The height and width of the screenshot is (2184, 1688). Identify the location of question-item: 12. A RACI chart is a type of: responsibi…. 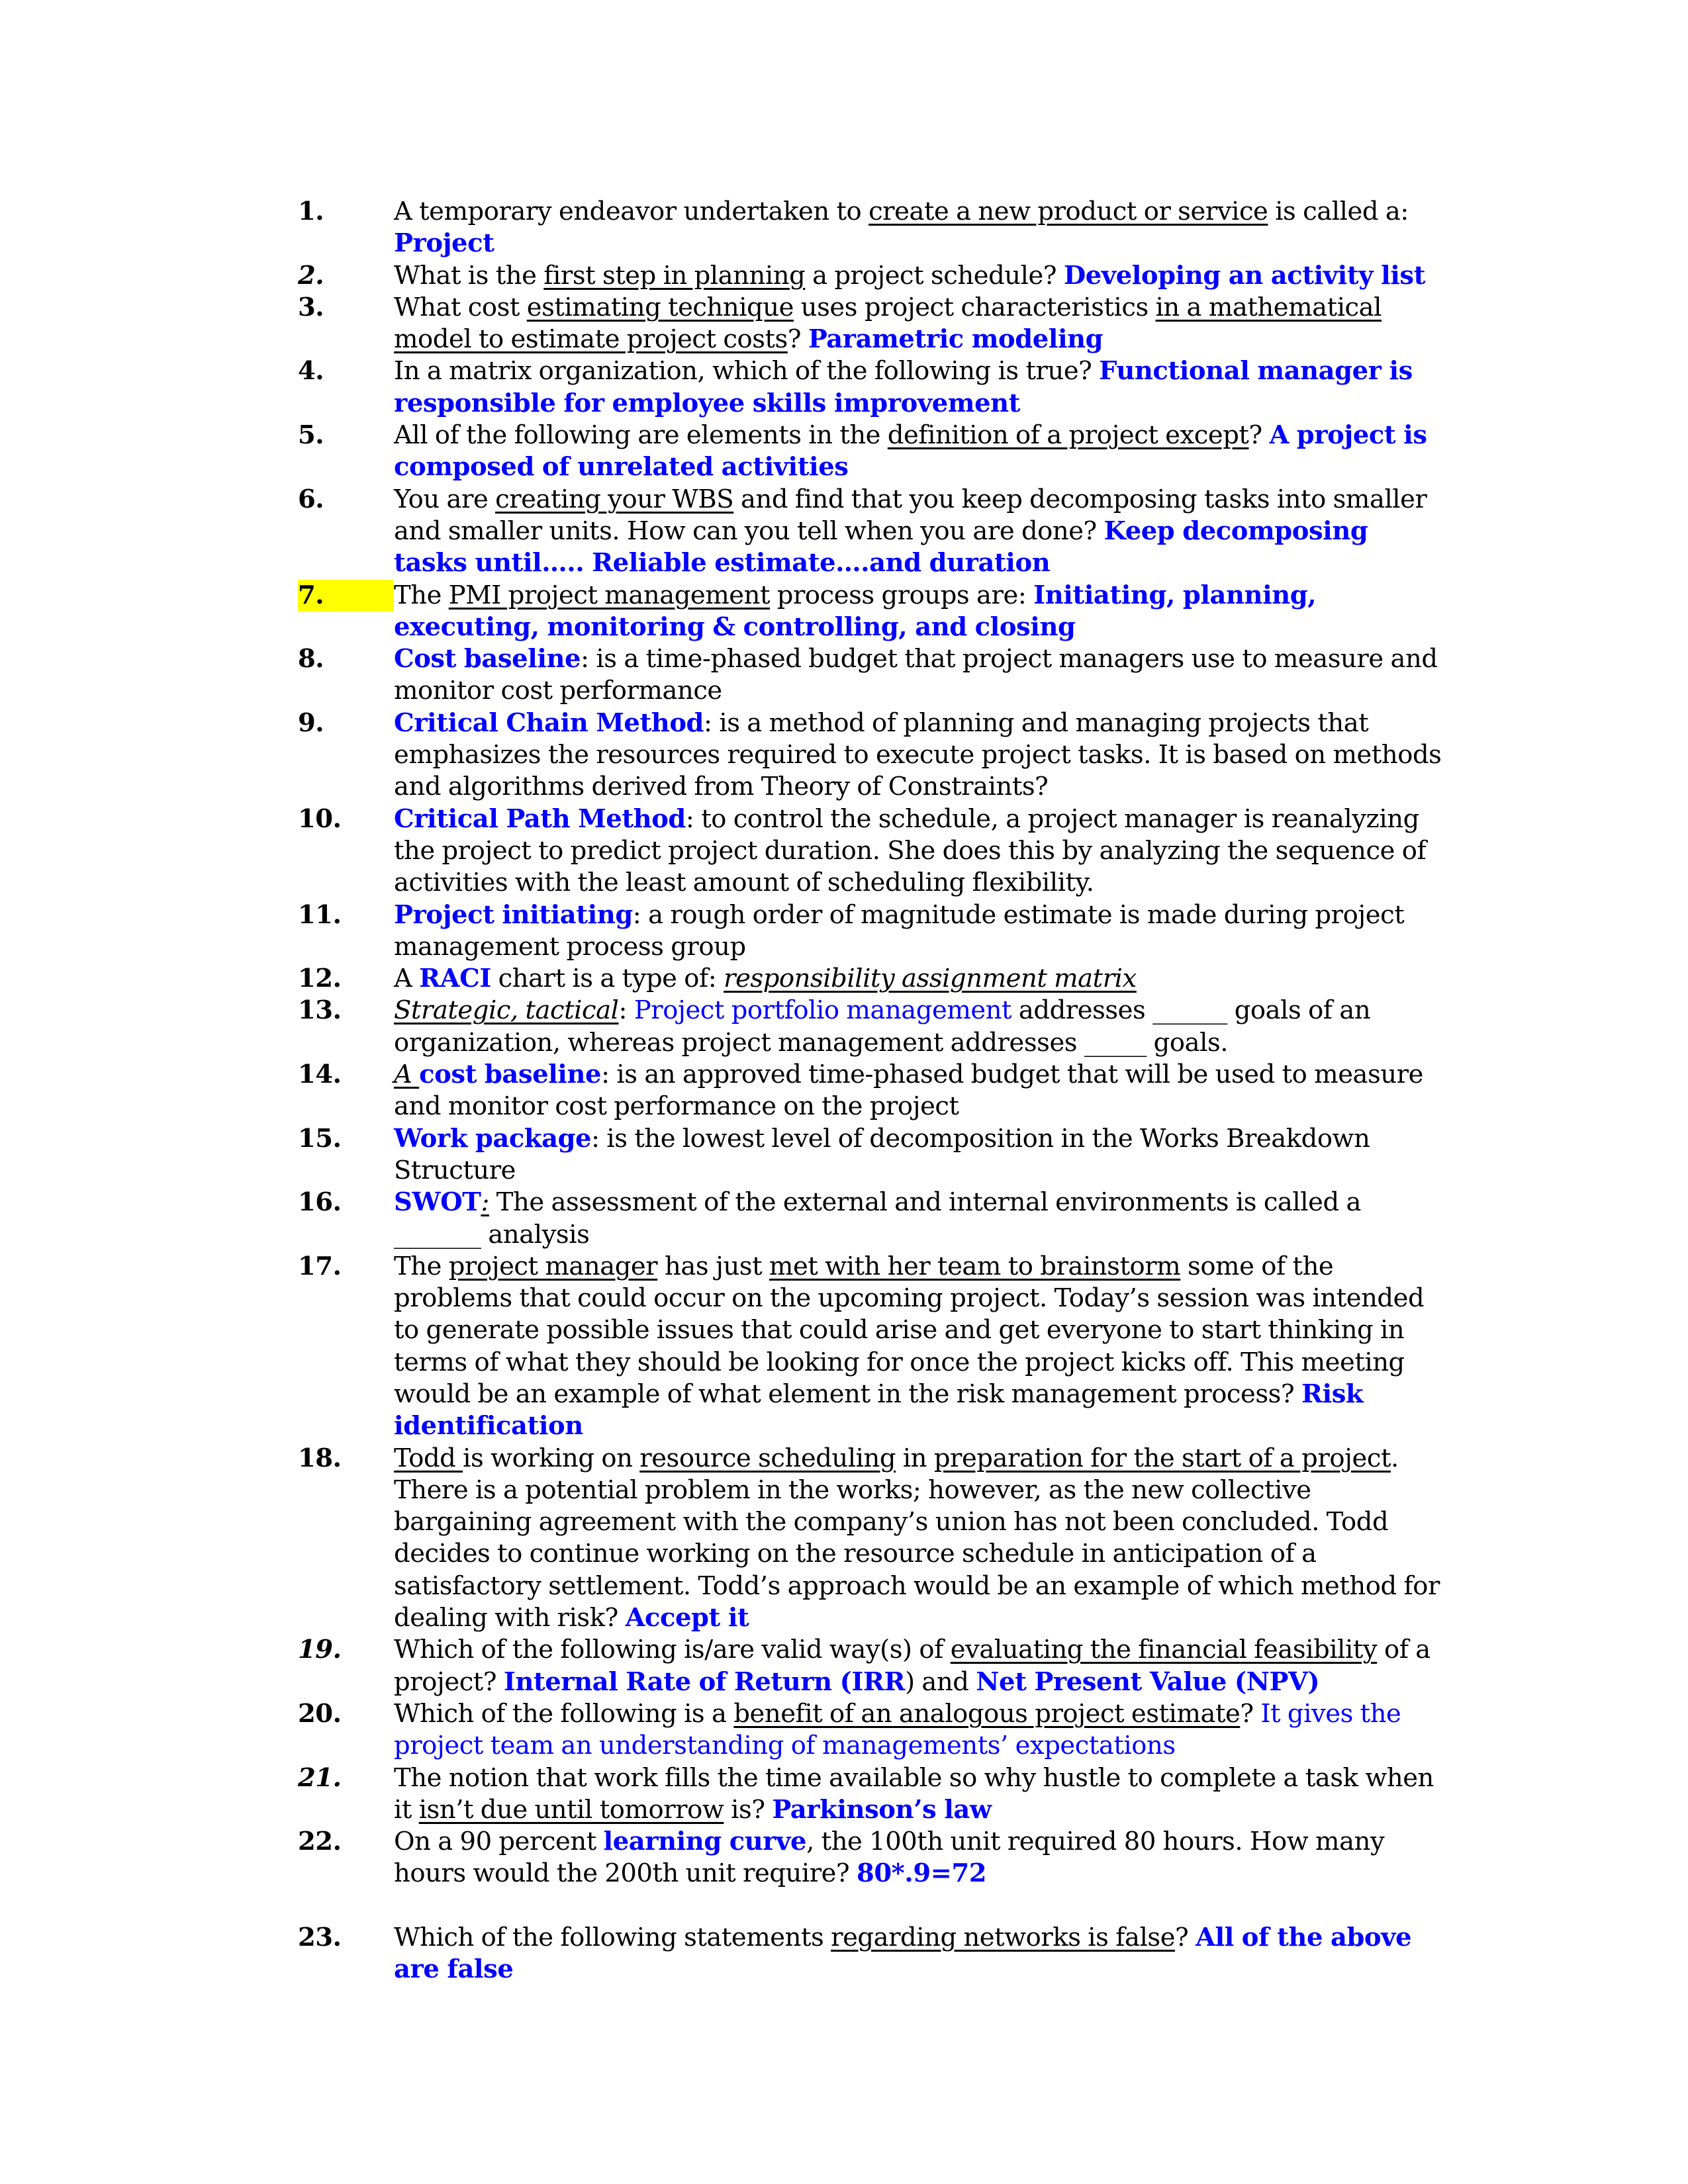
(870, 979).